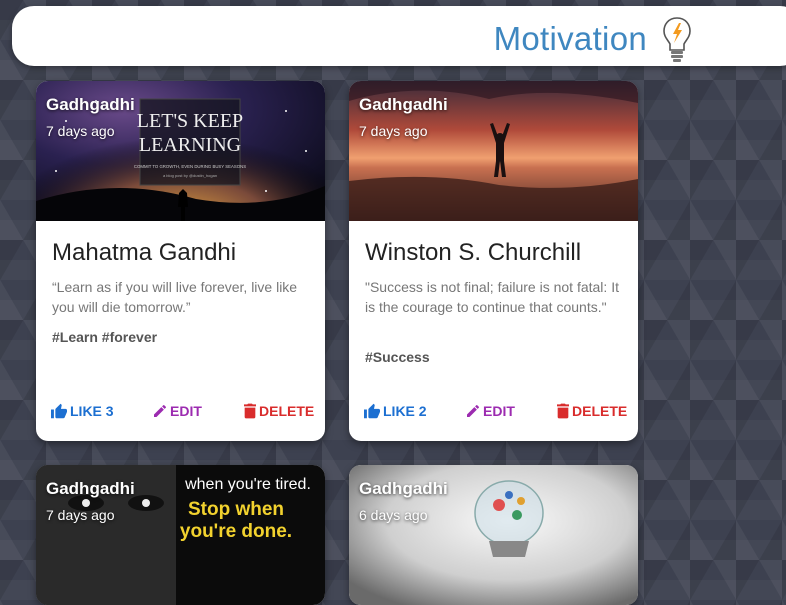 The height and width of the screenshot is (605, 786). I want to click on like-button: LIKE 3, so click(82, 411).